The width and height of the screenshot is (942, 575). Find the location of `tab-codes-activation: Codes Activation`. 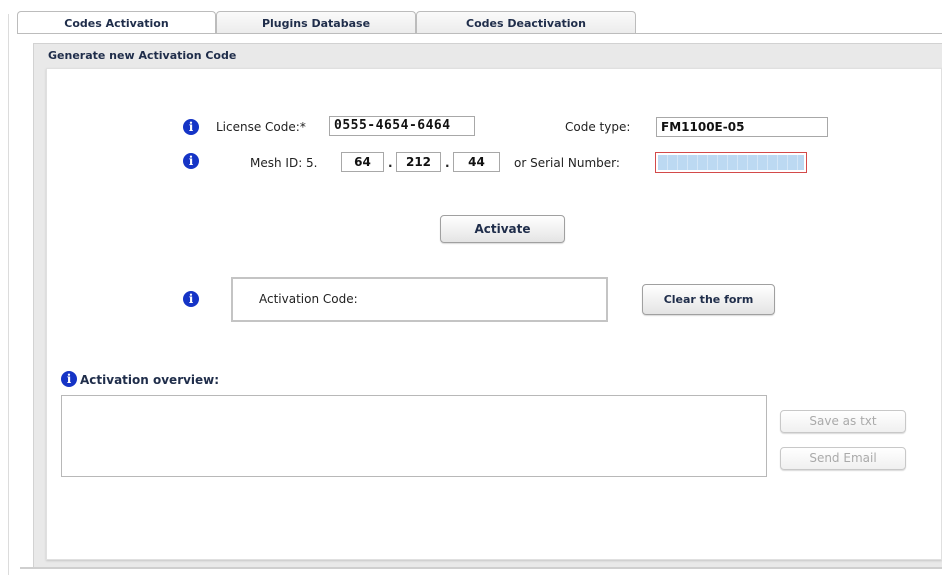

tab-codes-activation: Codes Activation is located at coordinates (116, 22).